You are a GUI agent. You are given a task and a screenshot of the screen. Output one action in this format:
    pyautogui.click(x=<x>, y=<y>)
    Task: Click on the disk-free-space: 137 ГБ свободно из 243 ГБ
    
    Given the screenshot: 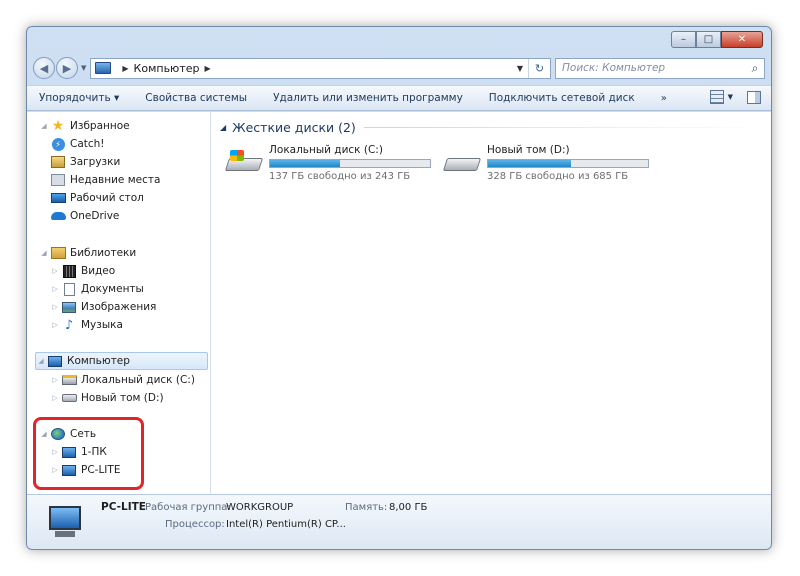 What is the action you would take?
    pyautogui.click(x=340, y=176)
    